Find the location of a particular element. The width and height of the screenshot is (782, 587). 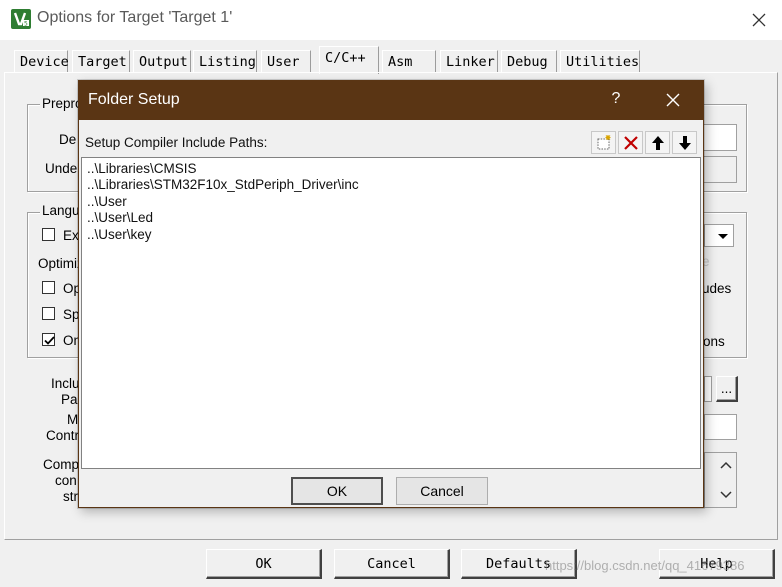

dialog-close-button is located at coordinates (673, 100).